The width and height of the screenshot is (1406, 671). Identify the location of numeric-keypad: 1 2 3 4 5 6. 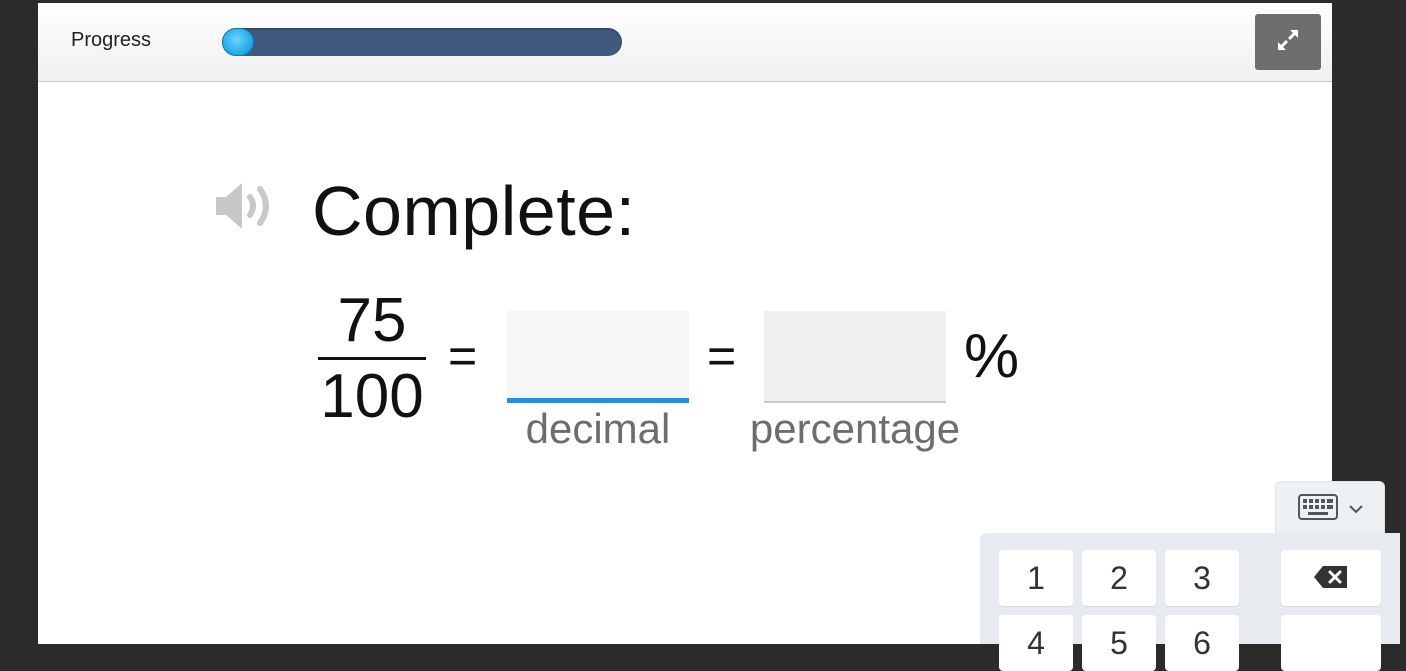
(1190, 602).